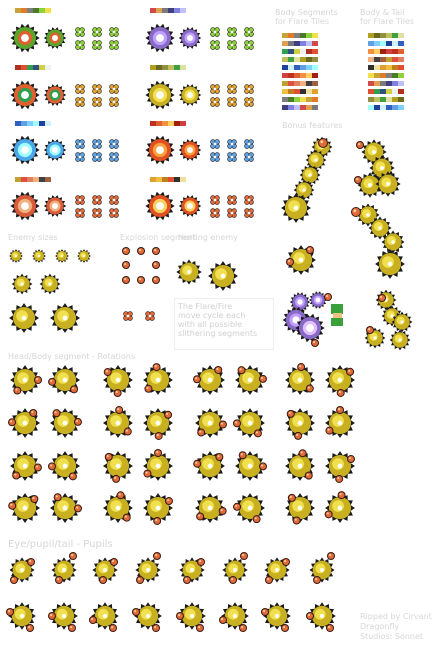  Describe the element at coordinates (65, 318) in the screenshot. I see `enemy-large` at that location.